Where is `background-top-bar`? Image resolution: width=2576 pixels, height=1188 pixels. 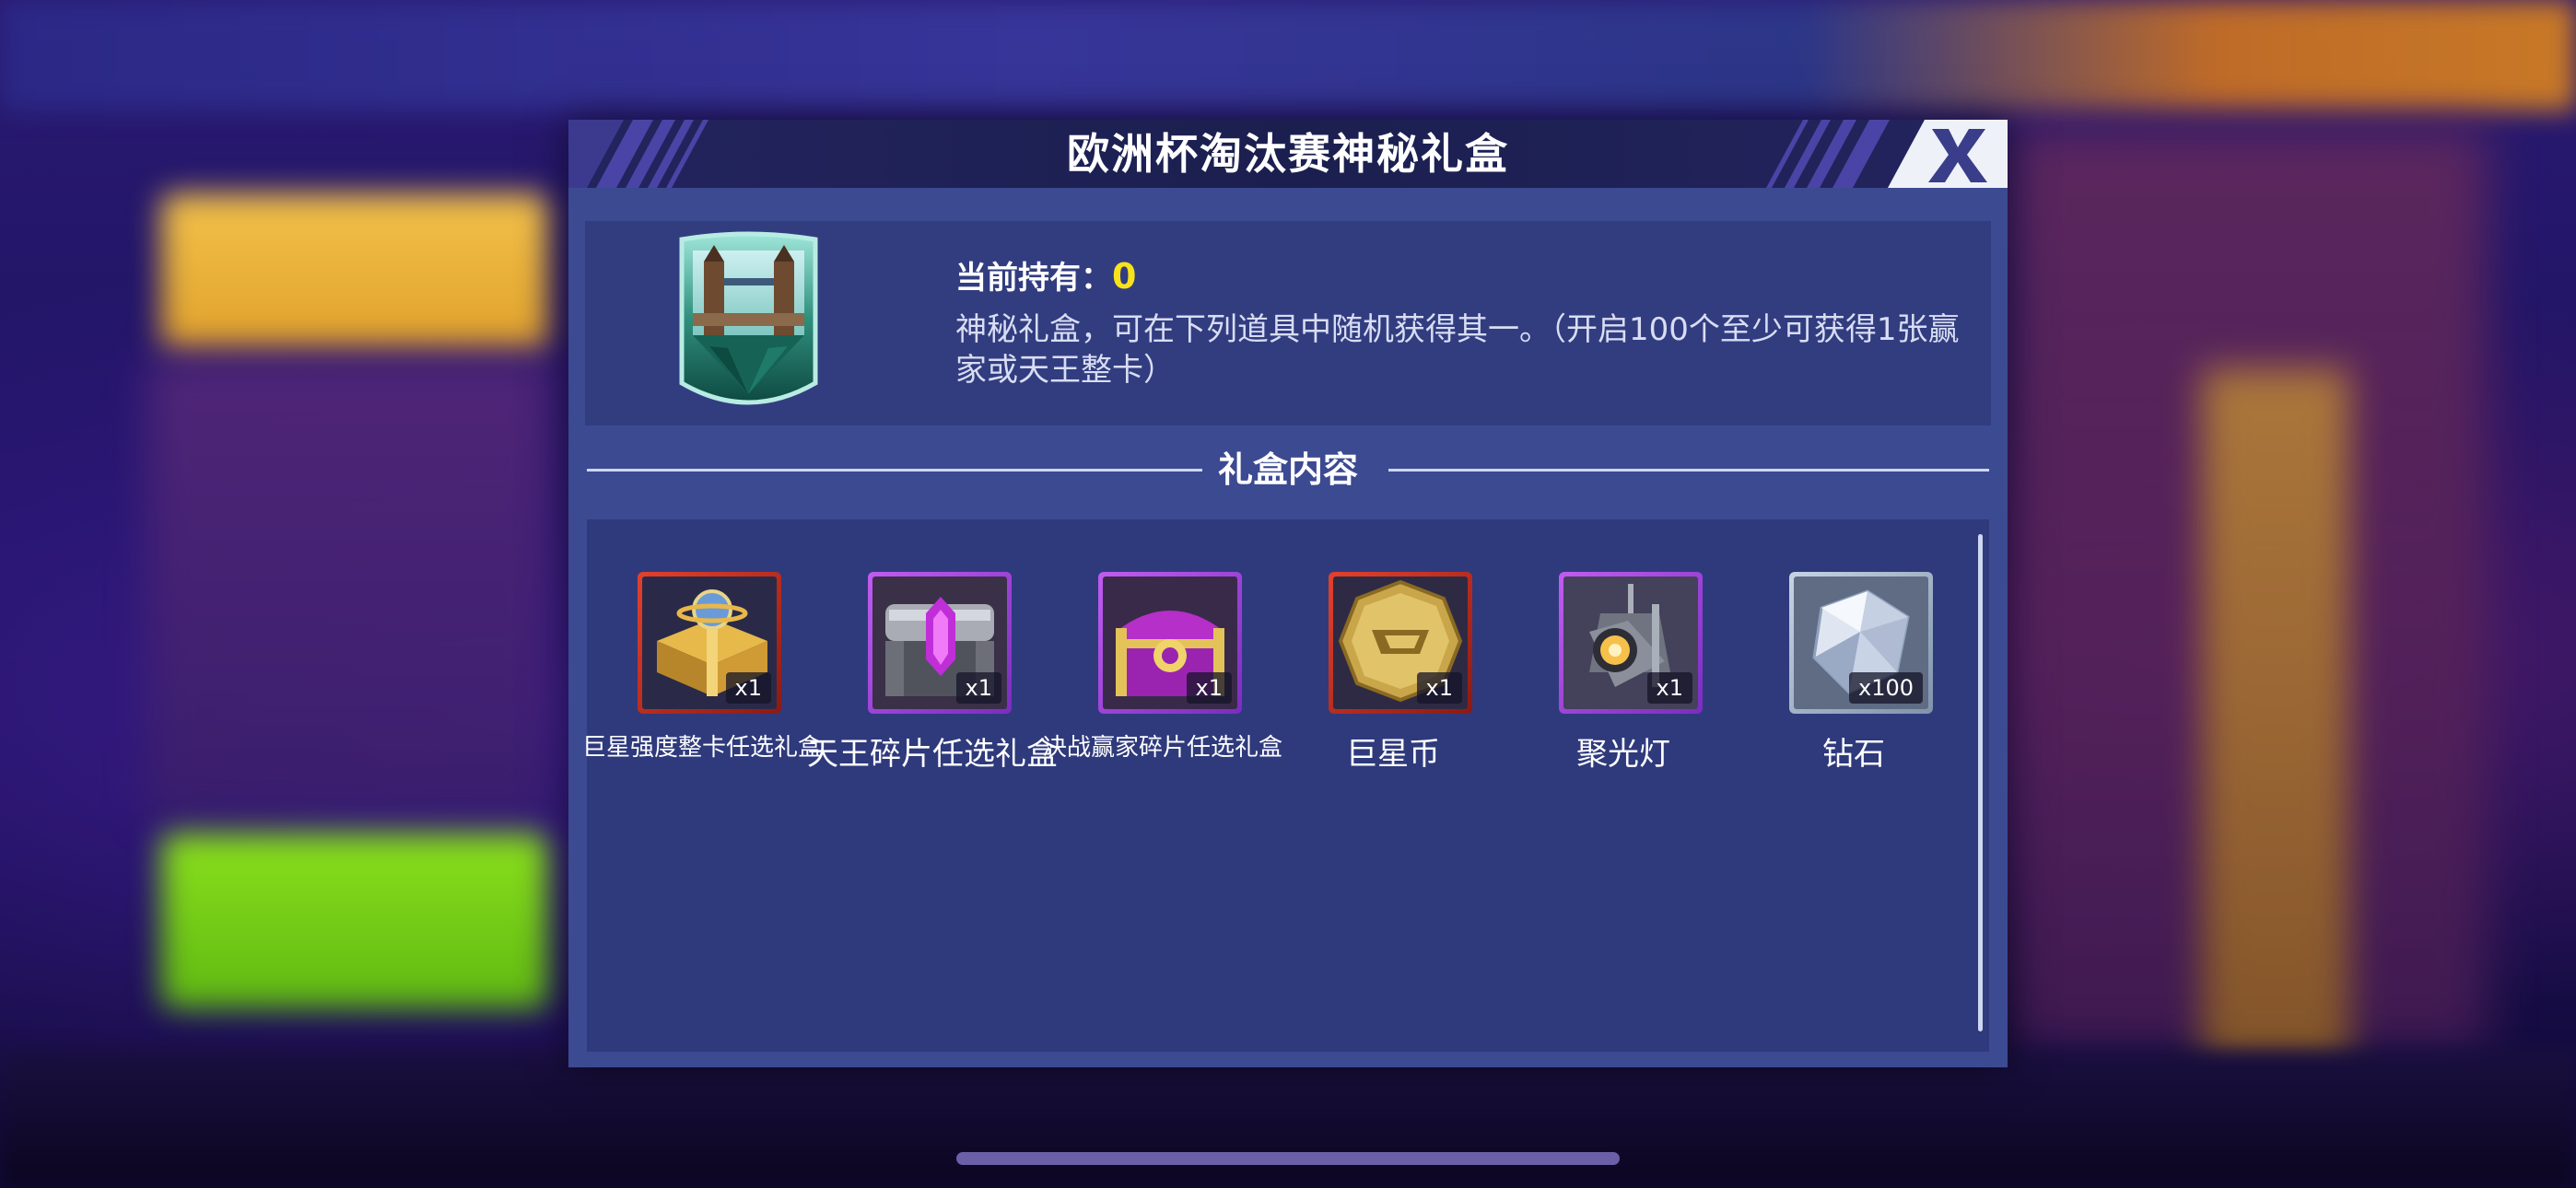
background-top-bar is located at coordinates (1288, 55).